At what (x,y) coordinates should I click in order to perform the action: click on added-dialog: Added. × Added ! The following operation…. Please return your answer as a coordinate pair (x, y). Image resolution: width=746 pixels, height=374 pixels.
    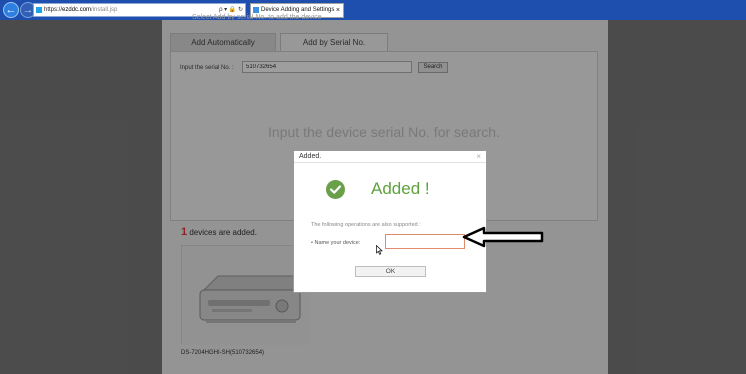
    Looking at the image, I should click on (390, 221).